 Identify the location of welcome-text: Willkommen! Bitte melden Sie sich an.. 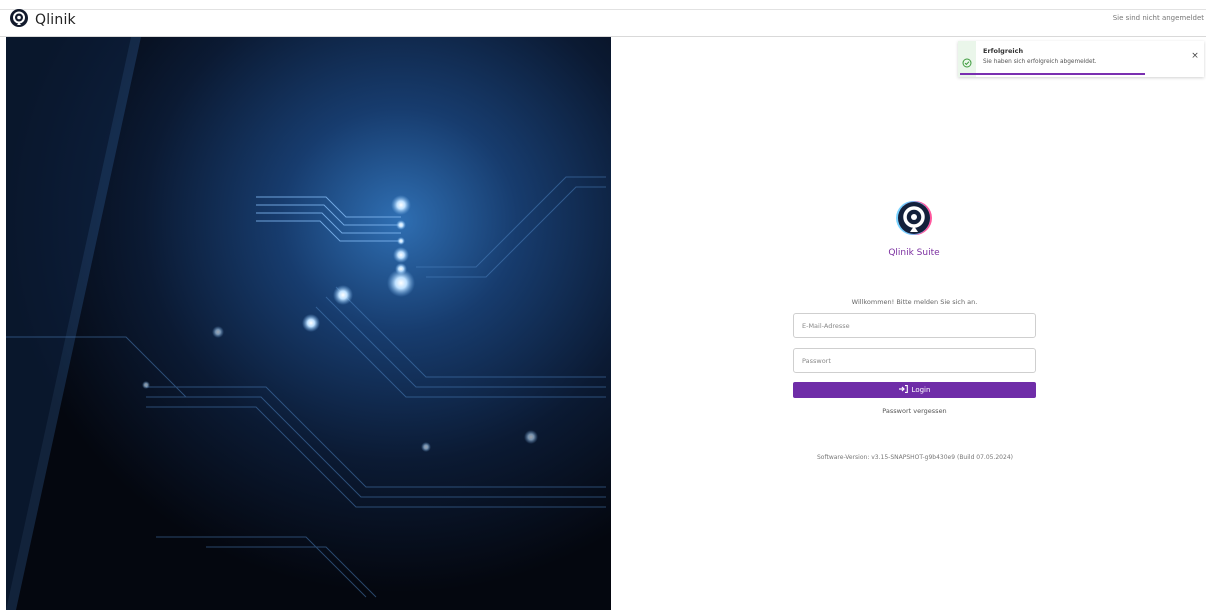
(914, 302).